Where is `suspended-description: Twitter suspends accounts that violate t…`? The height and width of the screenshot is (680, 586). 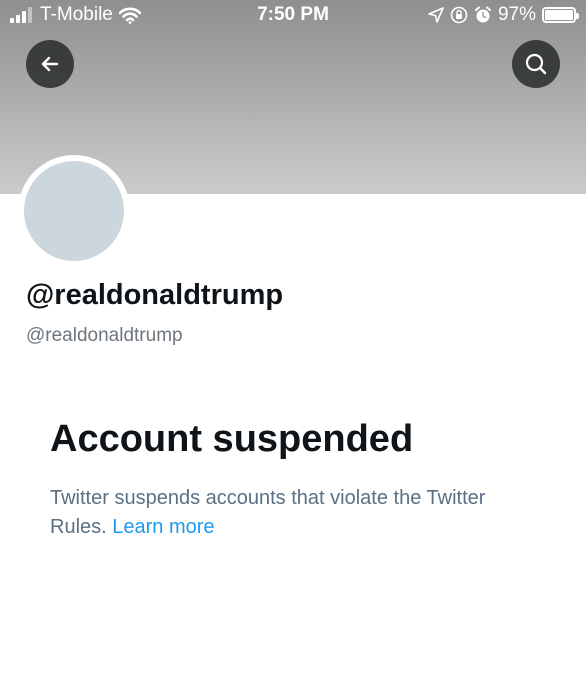
suspended-description: Twitter suspends accounts that violate t… is located at coordinates (285, 513).